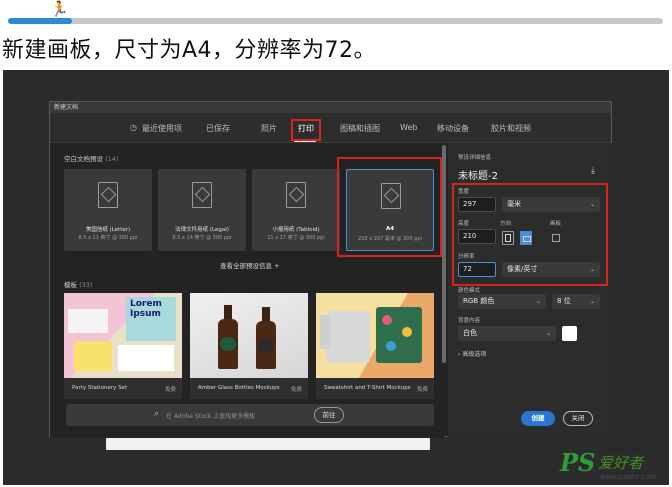 The height and width of the screenshot is (487, 672). What do you see at coordinates (91, 159) in the screenshot?
I see `presets-heading: 空白文档预设 (14)` at bounding box center [91, 159].